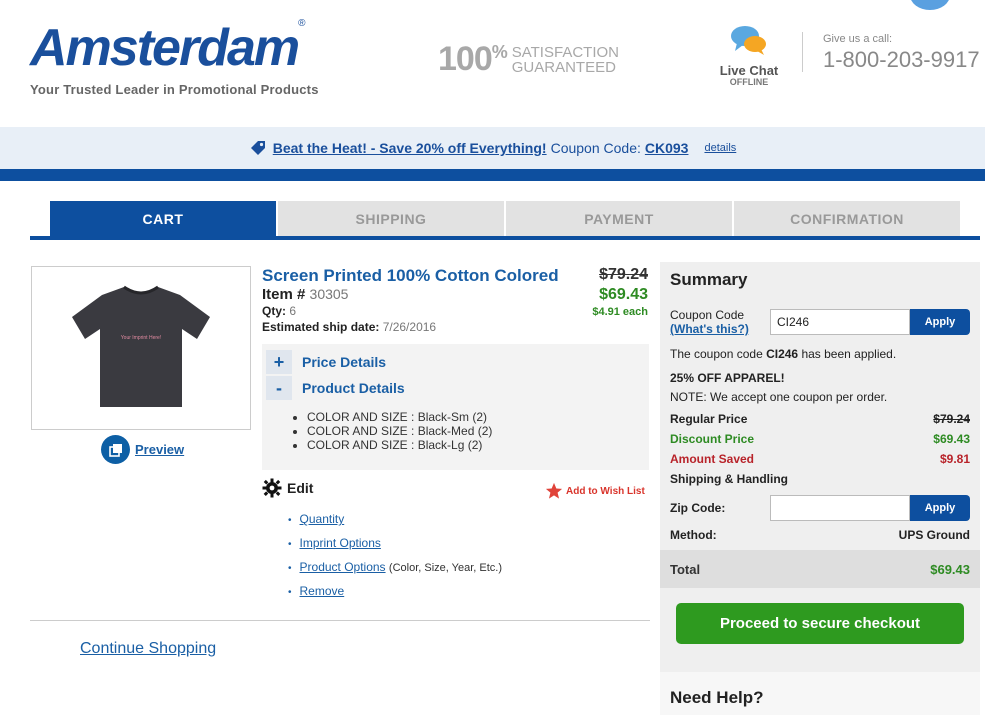 The width and height of the screenshot is (985, 715). I want to click on checkout-button: Proceed to secure checkout, so click(820, 623).